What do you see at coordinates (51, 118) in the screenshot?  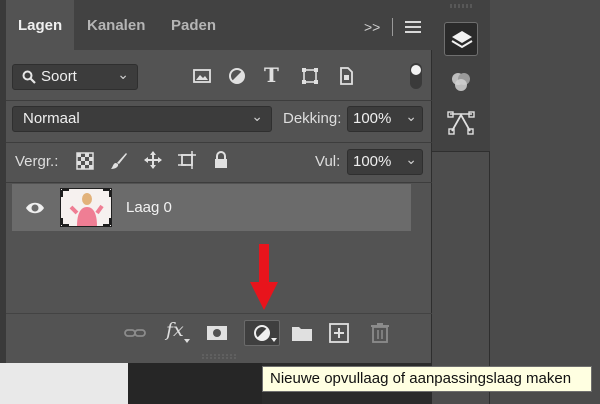 I see `blend-mode-value: Normaal` at bounding box center [51, 118].